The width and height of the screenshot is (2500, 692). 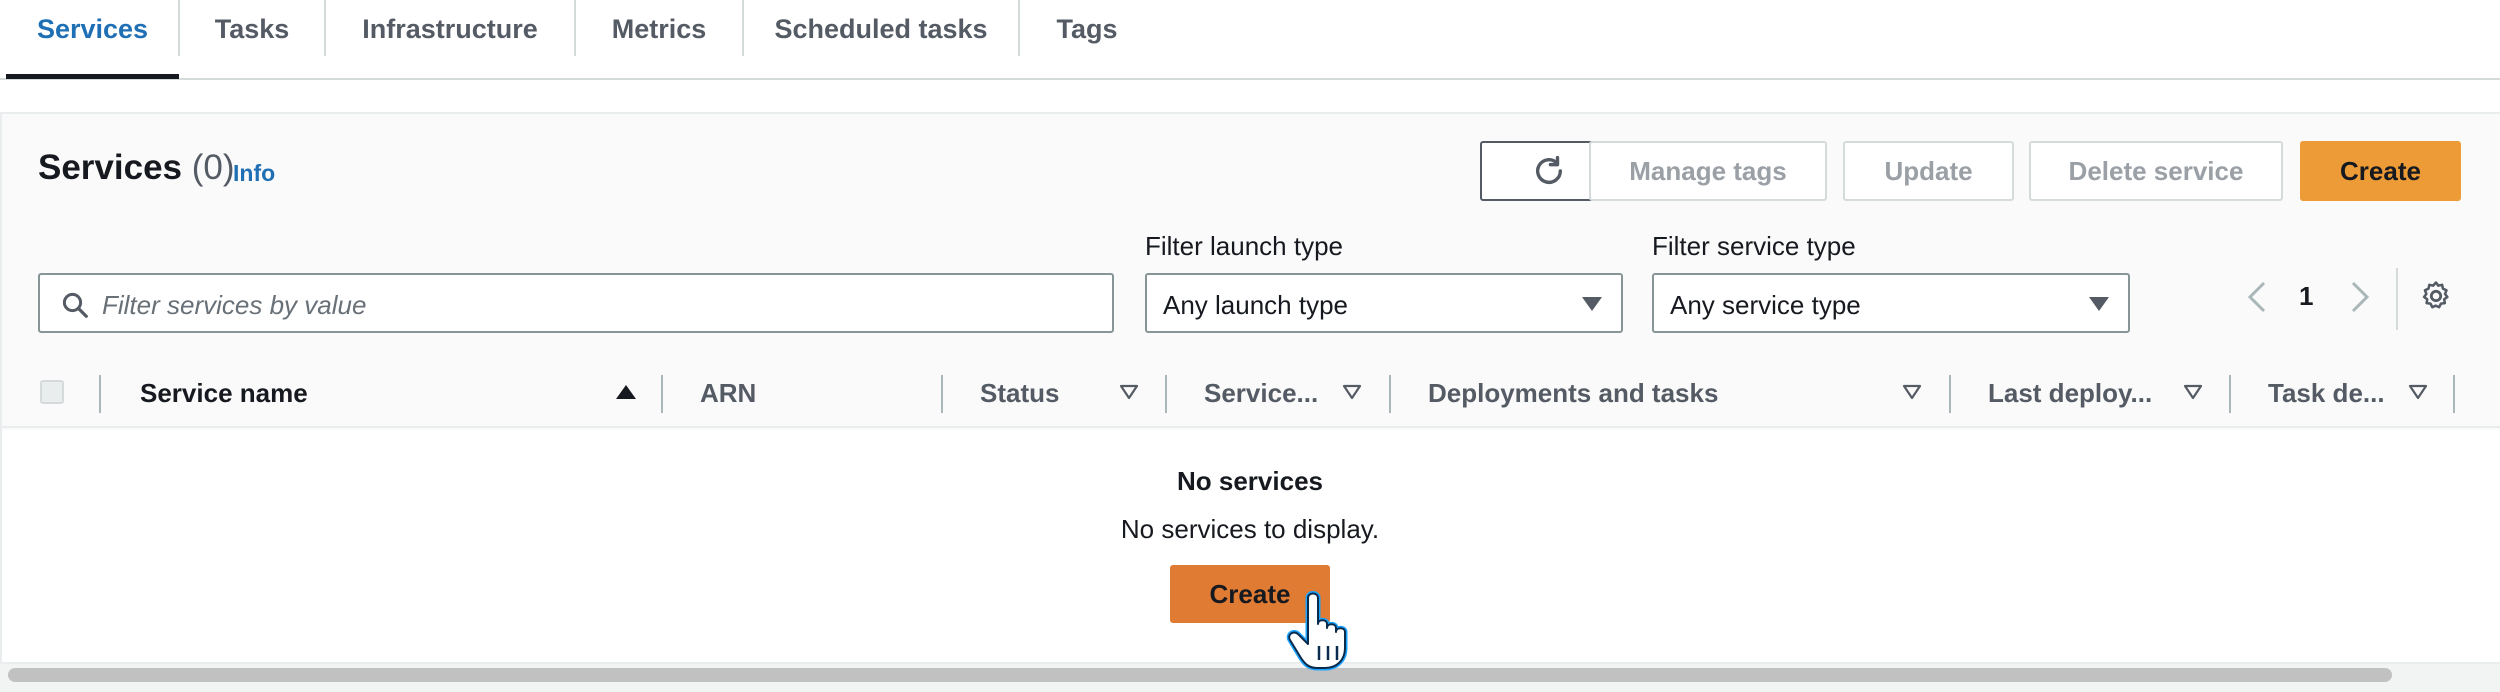 I want to click on service-type-select: Any service type, so click(x=1891, y=303).